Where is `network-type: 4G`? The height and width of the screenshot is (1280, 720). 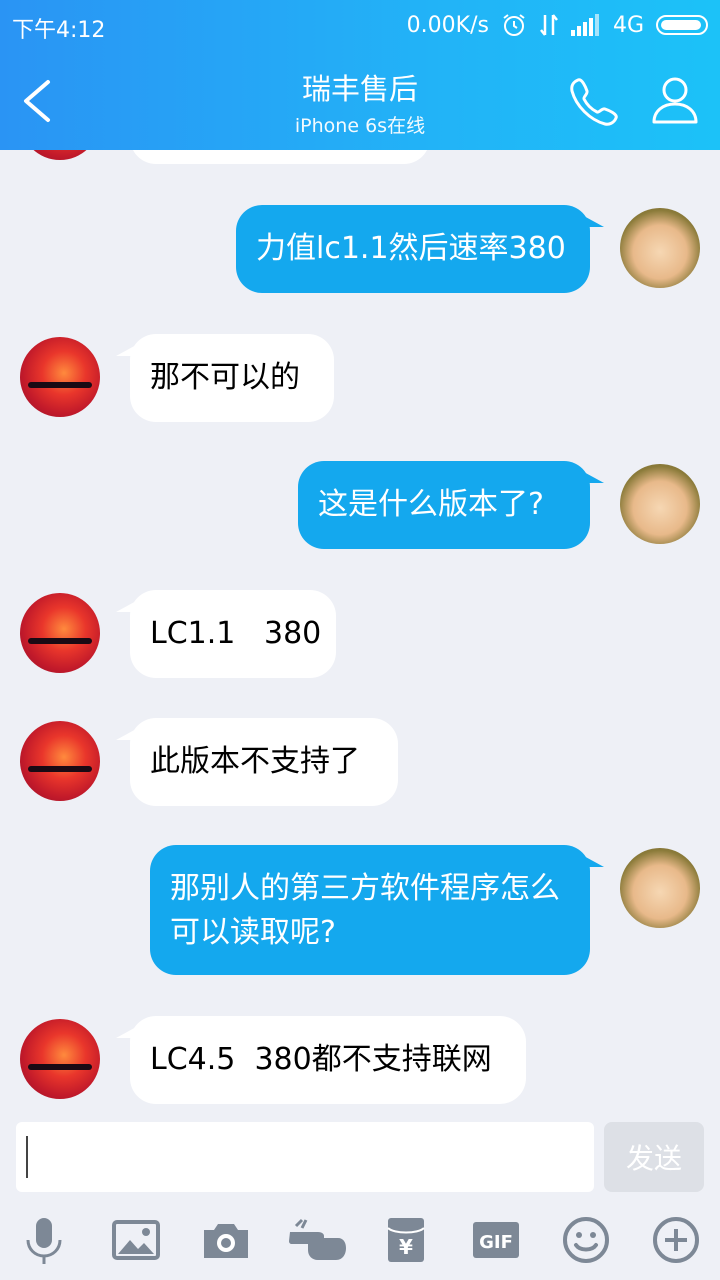
network-type: 4G is located at coordinates (628, 25).